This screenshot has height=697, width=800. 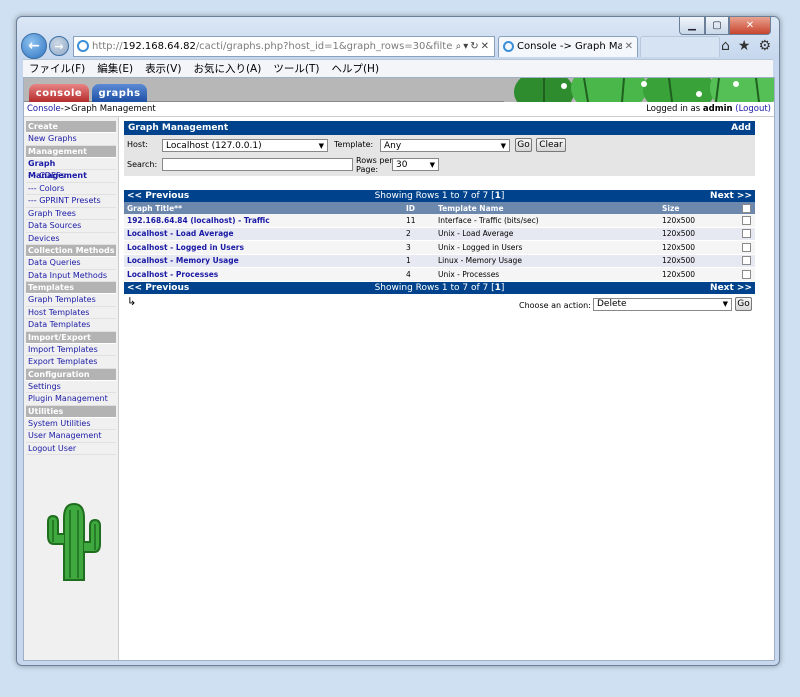 I want to click on action-select: Delete ▼, so click(x=662, y=304).